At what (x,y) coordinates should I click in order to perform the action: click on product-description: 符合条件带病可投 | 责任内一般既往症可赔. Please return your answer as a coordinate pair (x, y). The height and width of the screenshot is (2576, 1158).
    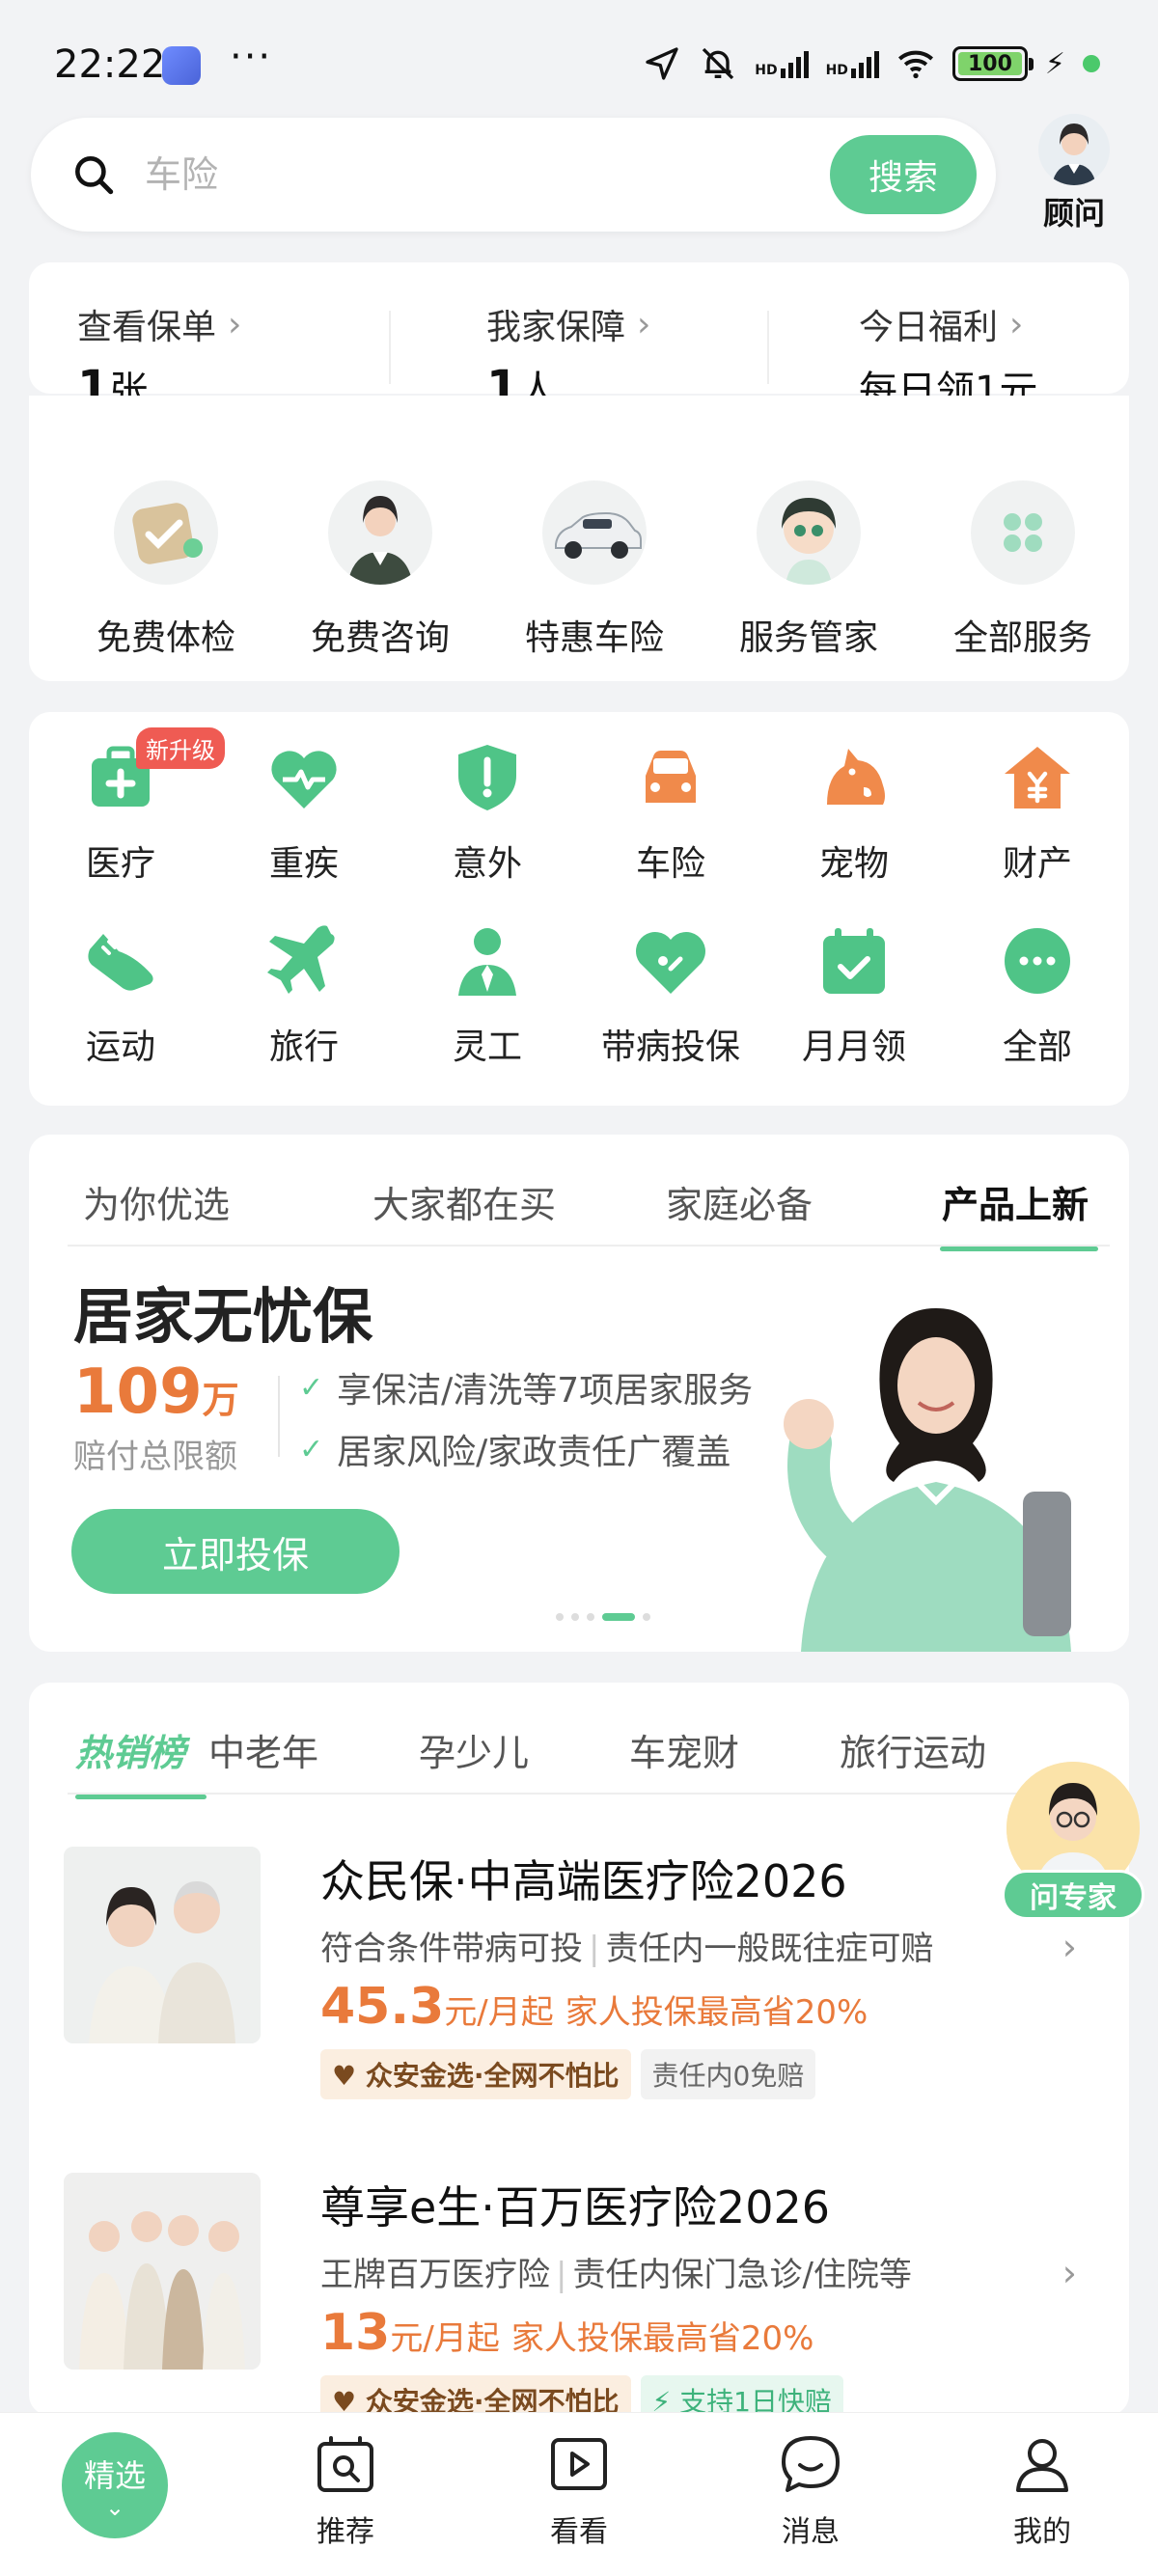
    Looking at the image, I should click on (626, 1946).